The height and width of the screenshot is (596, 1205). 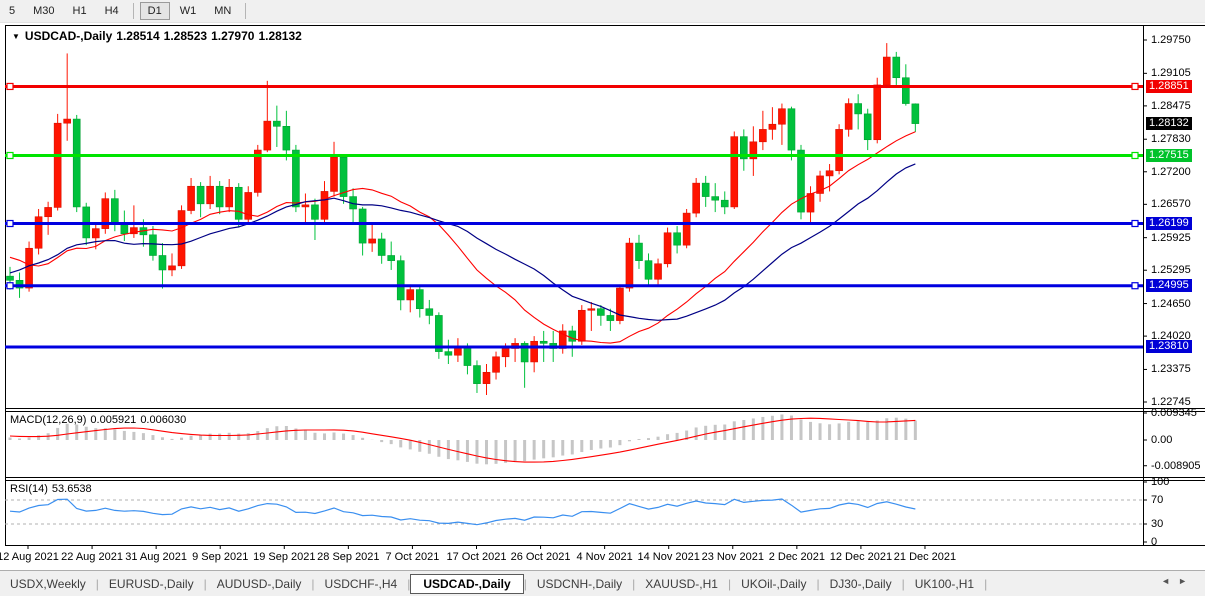 I want to click on timeframe-button-M30: M30, so click(x=43, y=11).